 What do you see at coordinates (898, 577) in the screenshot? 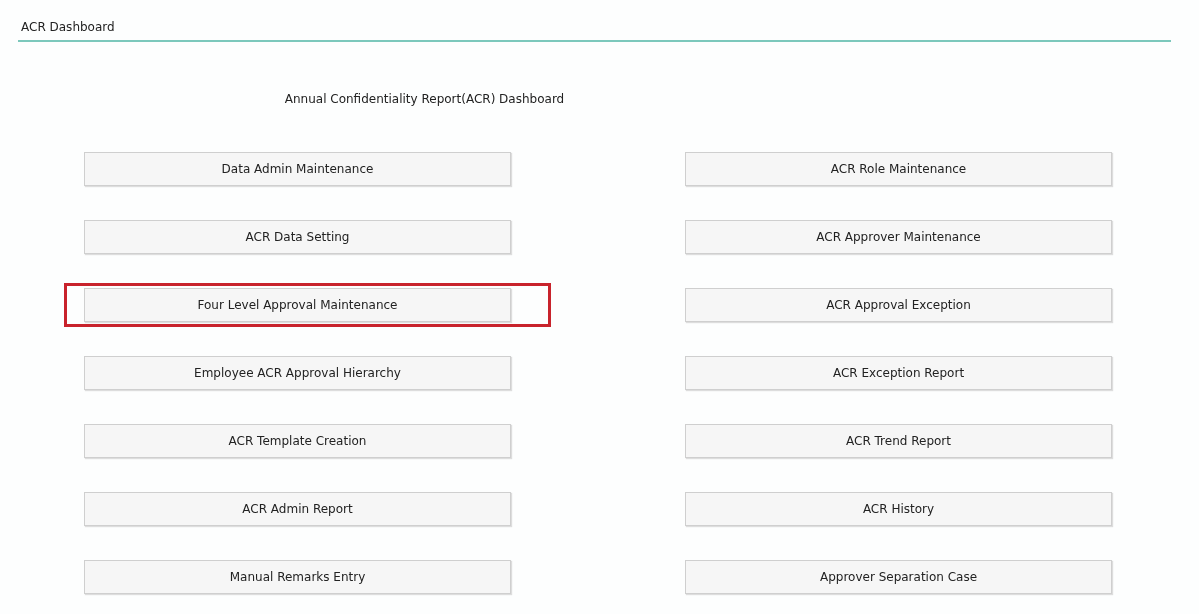
I see `menu-button: Approver Separation Case` at bounding box center [898, 577].